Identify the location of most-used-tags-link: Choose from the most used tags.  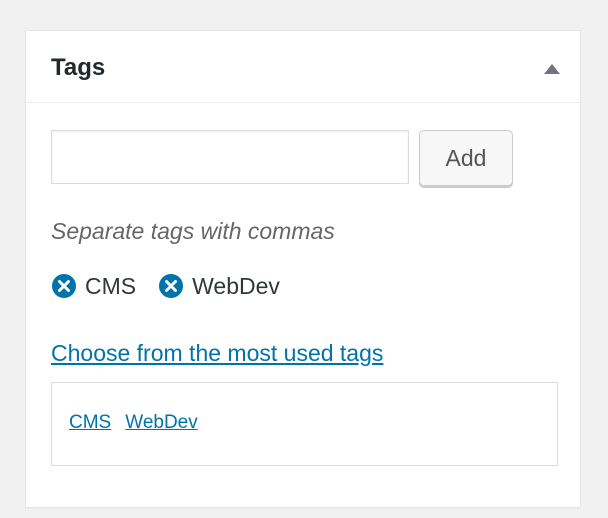
(217, 353).